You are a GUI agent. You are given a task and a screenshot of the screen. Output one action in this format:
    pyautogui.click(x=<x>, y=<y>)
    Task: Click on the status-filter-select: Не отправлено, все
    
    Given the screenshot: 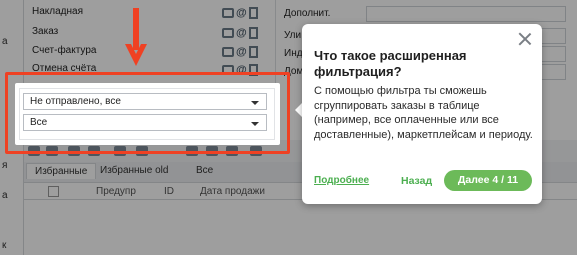 What is the action you would take?
    pyautogui.click(x=145, y=101)
    